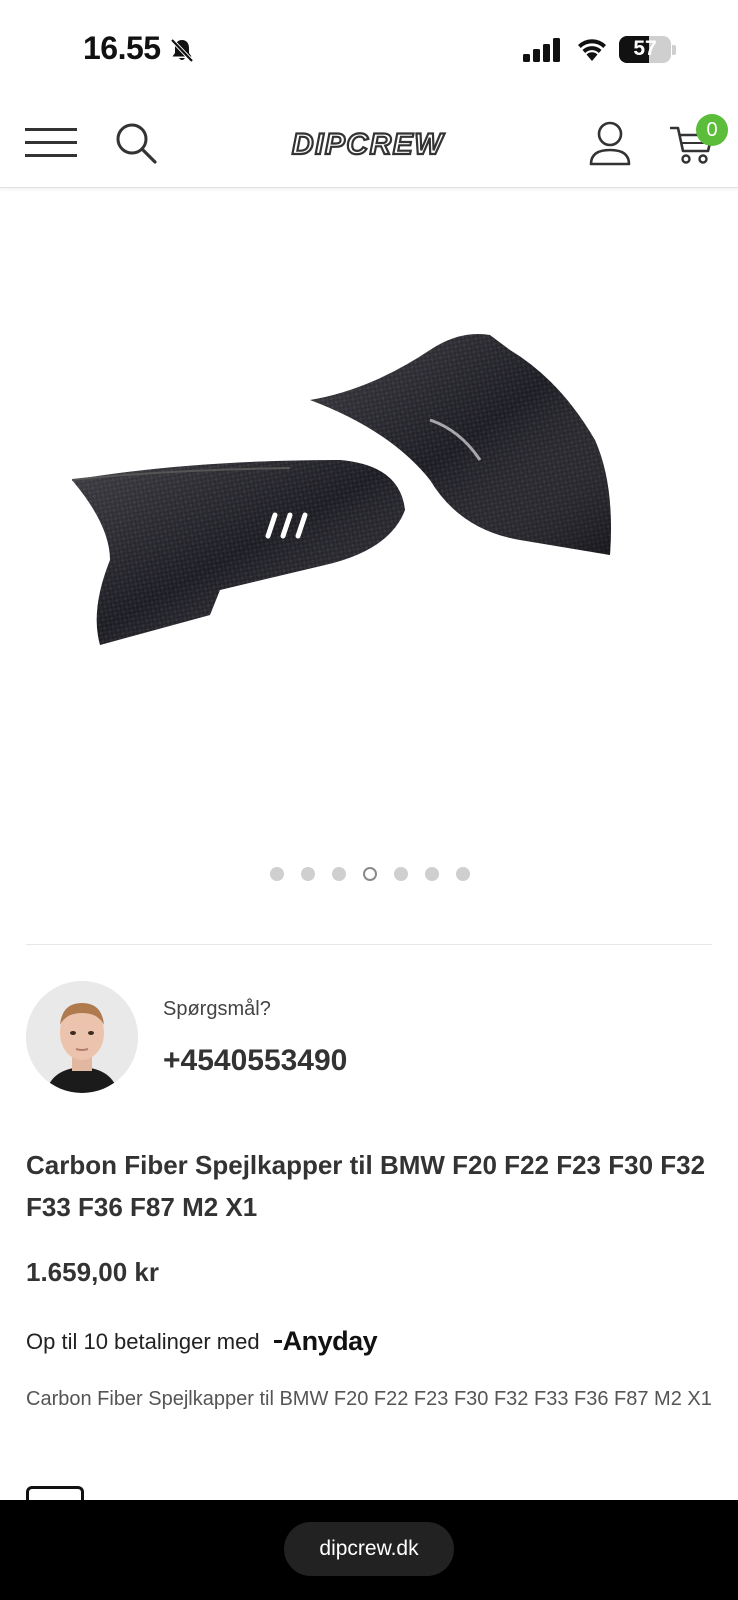 The image size is (738, 1600). What do you see at coordinates (51, 143) in the screenshot?
I see `hamburger-menu-icon` at bounding box center [51, 143].